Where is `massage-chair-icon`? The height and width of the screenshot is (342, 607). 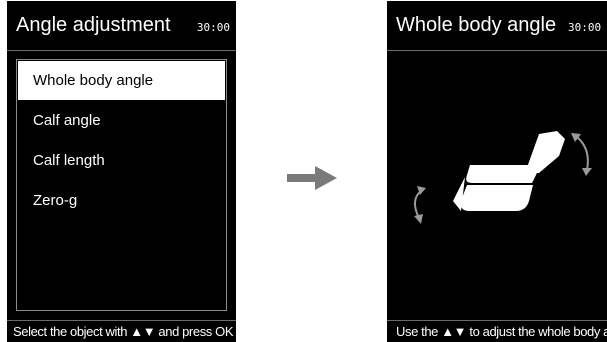 massage-chair-icon is located at coordinates (509, 171).